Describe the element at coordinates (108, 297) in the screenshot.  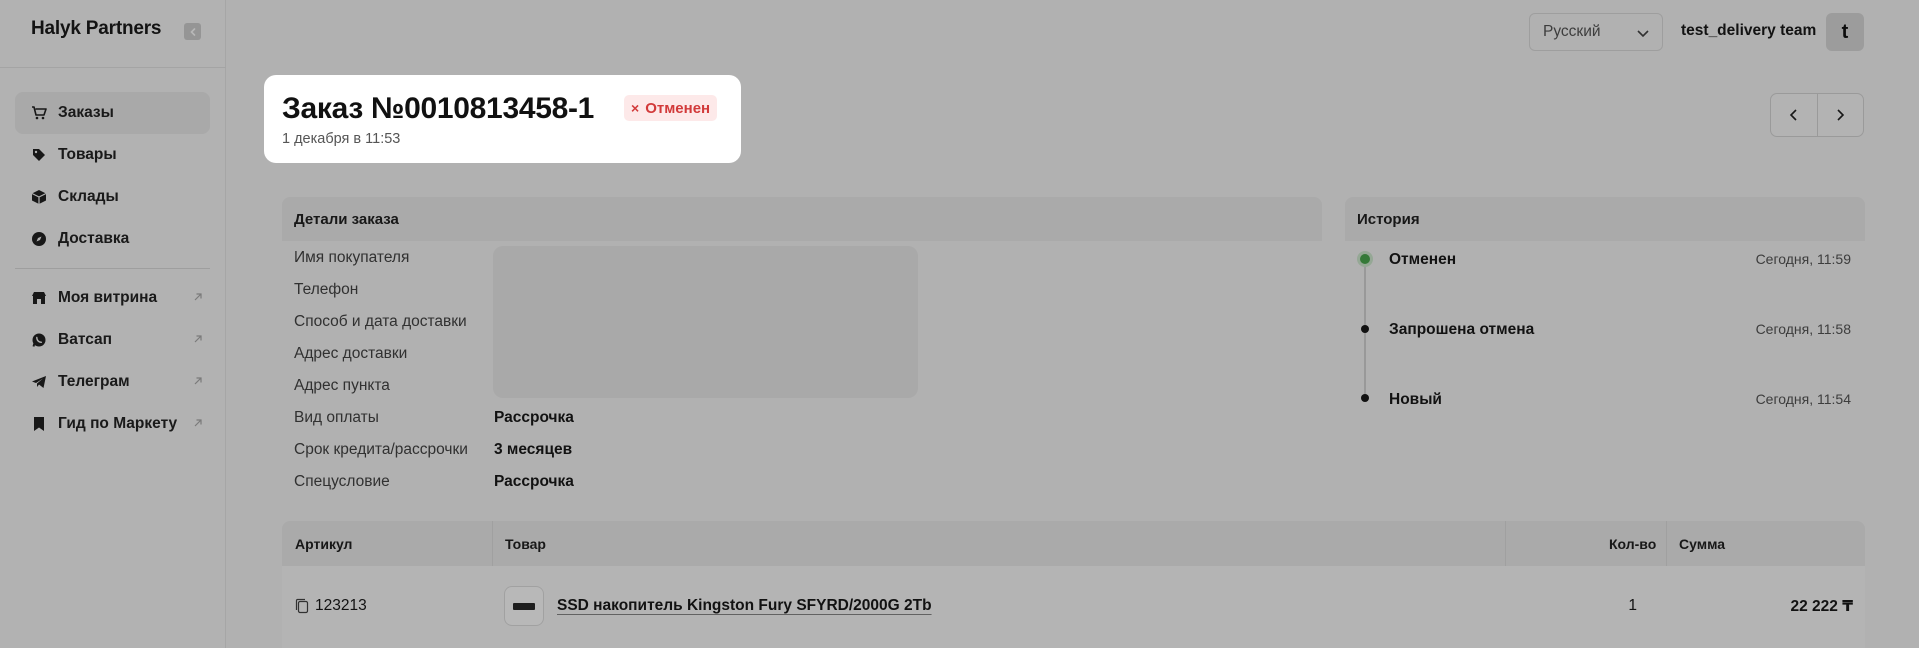
I see `sidebar-item-label: Моя витрина` at that location.